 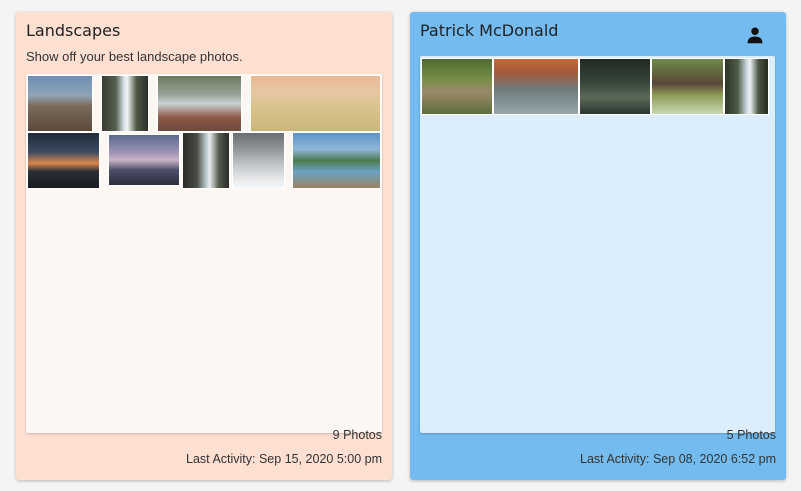 What do you see at coordinates (678, 459) in the screenshot?
I see `last-activity: Last Activity: Sep 08, 2020 6:52 pm` at bounding box center [678, 459].